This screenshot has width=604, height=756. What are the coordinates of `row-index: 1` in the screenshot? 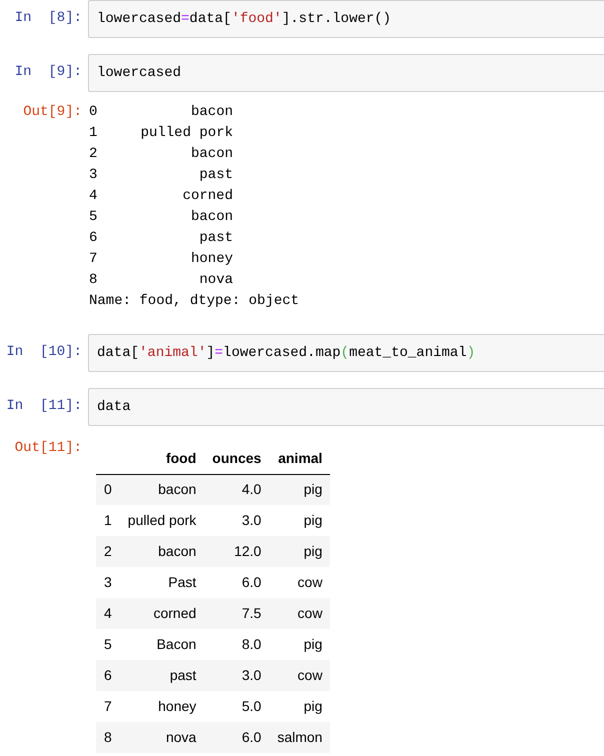 It's located at (108, 520).